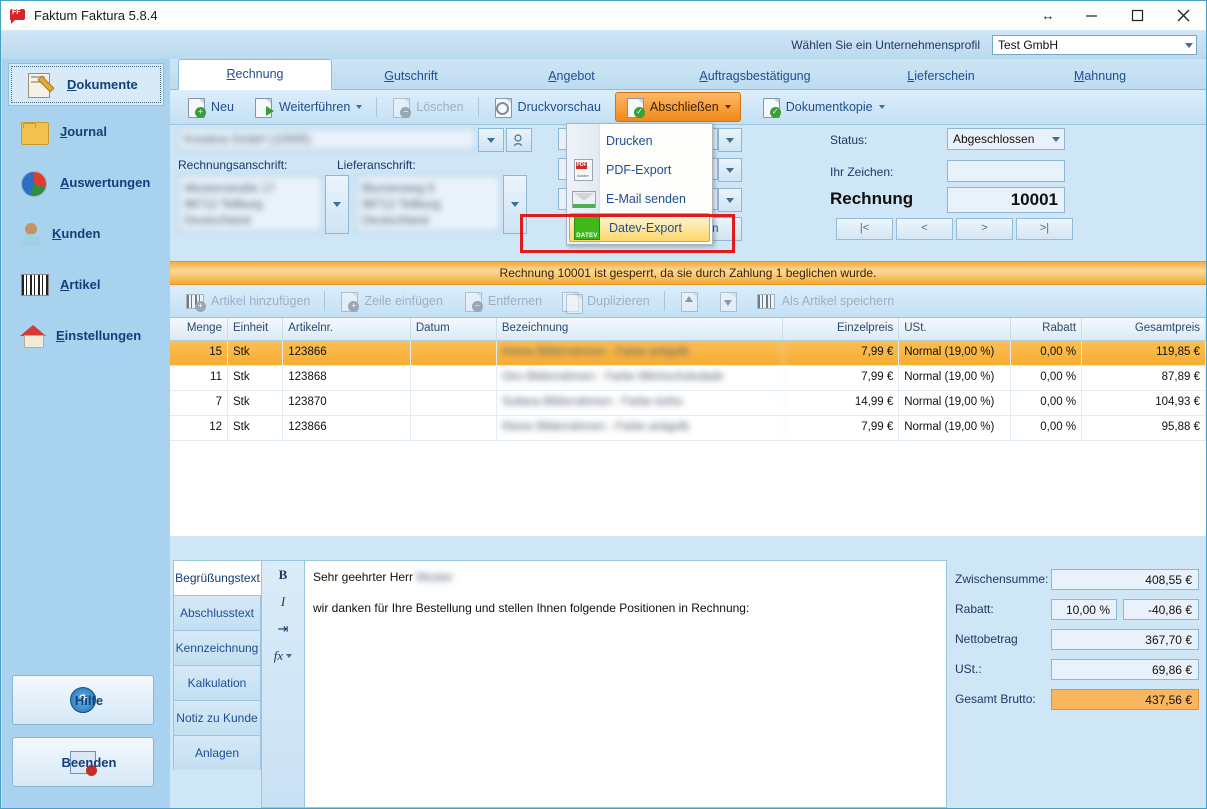  I want to click on totals-value: 69,86 €, so click(1125, 669).